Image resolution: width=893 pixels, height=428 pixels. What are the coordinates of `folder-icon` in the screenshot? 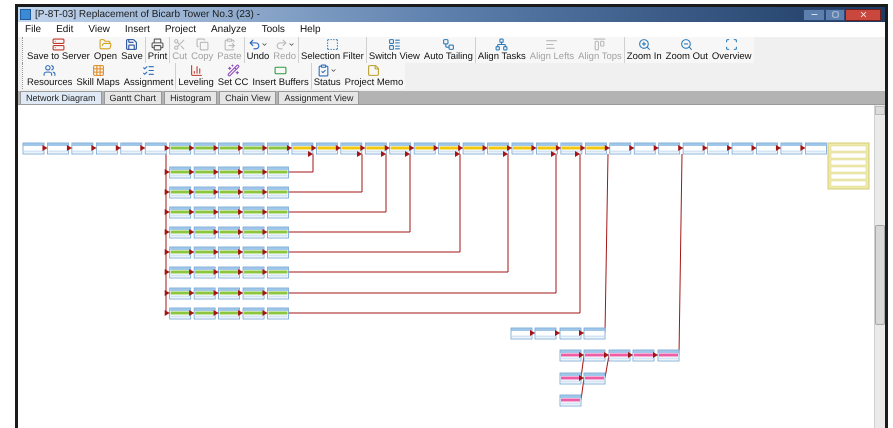 It's located at (105, 44).